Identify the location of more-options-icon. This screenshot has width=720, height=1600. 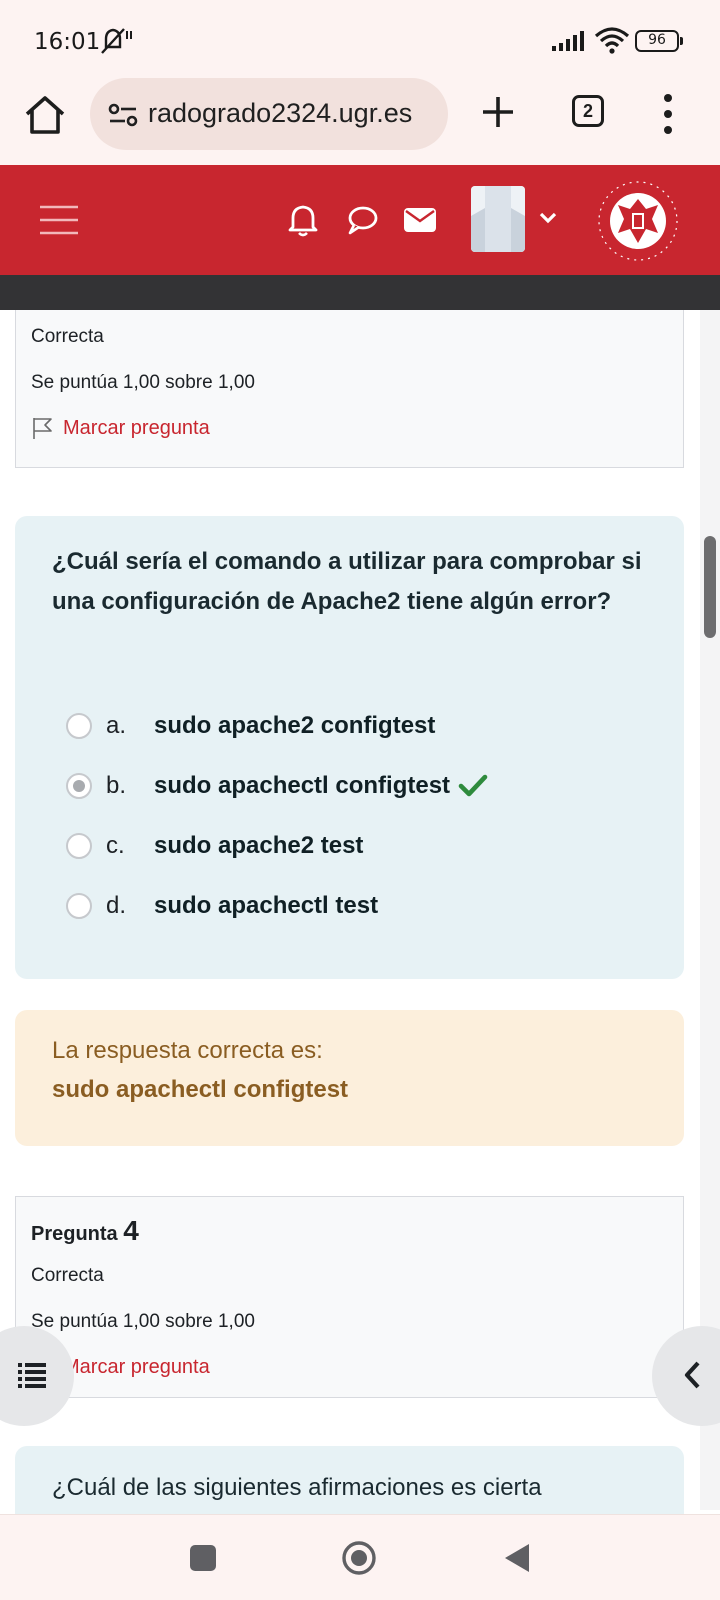
(668, 114).